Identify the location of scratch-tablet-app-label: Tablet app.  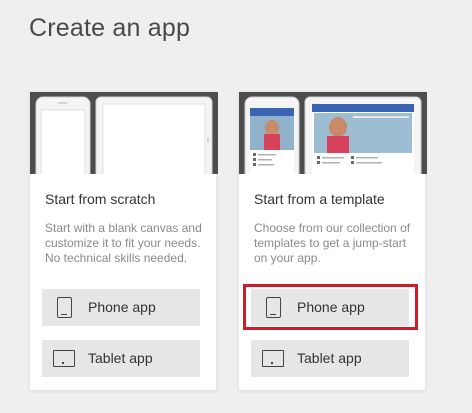
(120, 358).